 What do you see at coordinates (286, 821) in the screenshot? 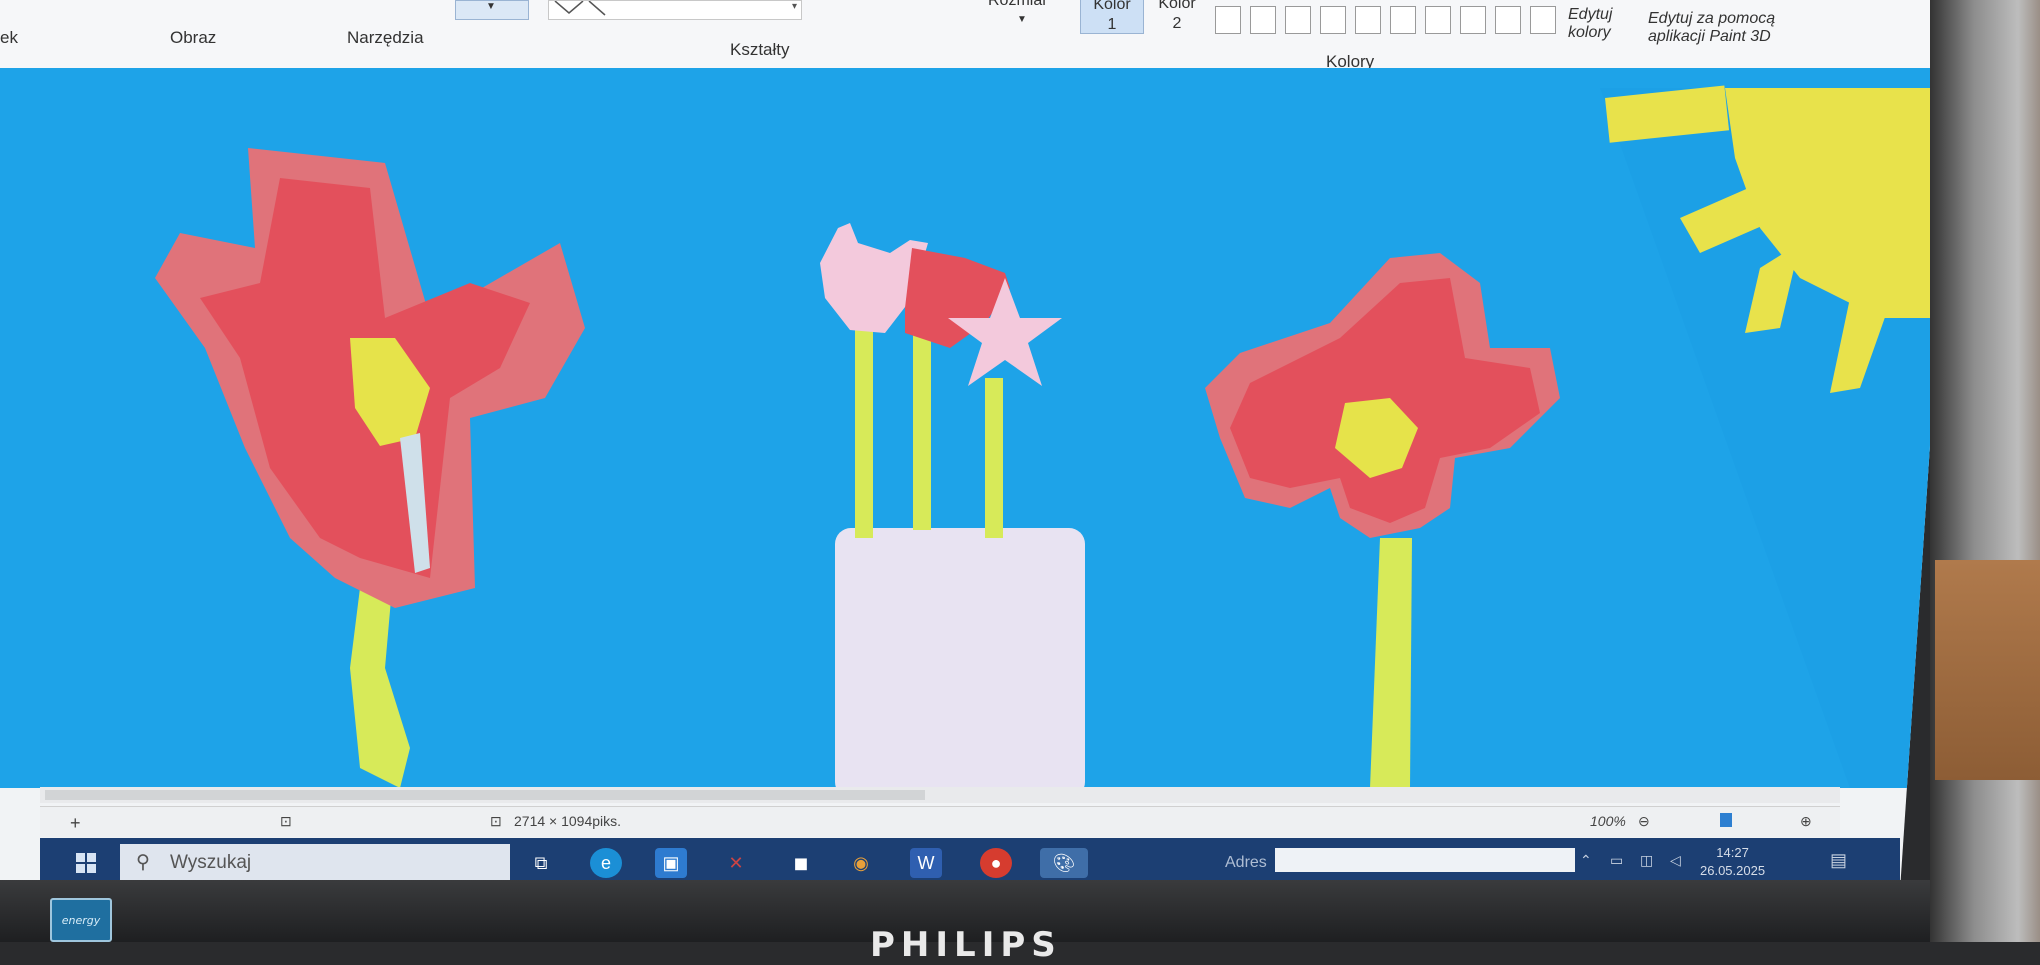
I see `selection-size-icon: ⊡` at bounding box center [286, 821].